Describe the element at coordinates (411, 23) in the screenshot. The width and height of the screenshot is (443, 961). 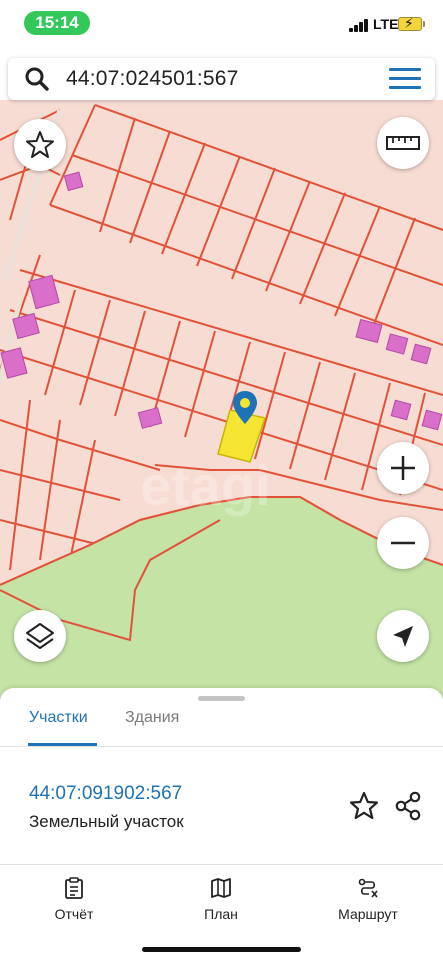
I see `battery-charging-icon: ⚡` at that location.